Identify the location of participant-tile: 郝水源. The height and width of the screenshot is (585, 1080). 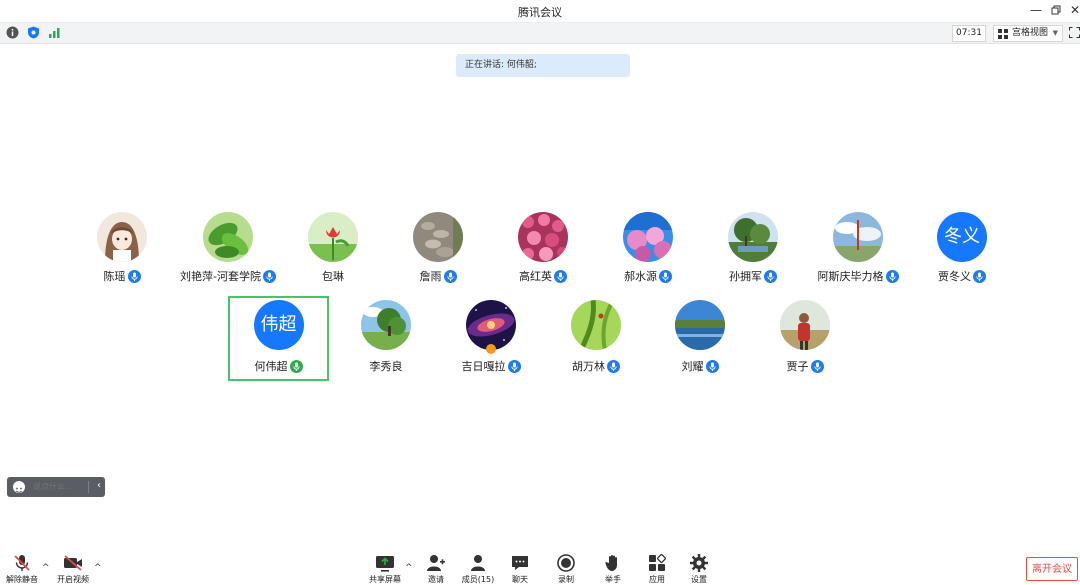
(648, 248).